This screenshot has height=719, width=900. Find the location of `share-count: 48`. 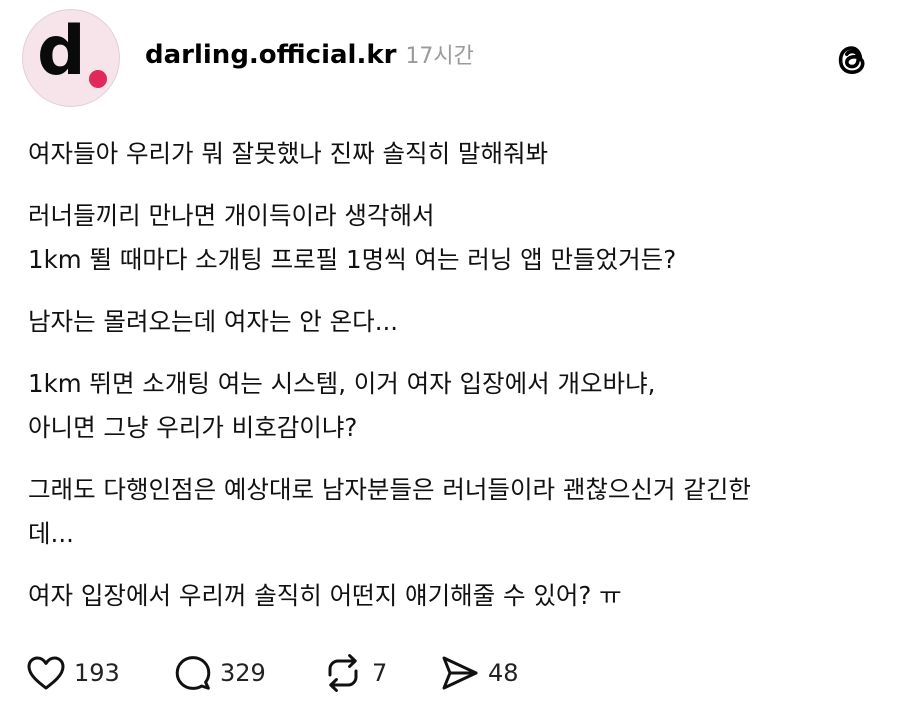

share-count: 48 is located at coordinates (503, 673).